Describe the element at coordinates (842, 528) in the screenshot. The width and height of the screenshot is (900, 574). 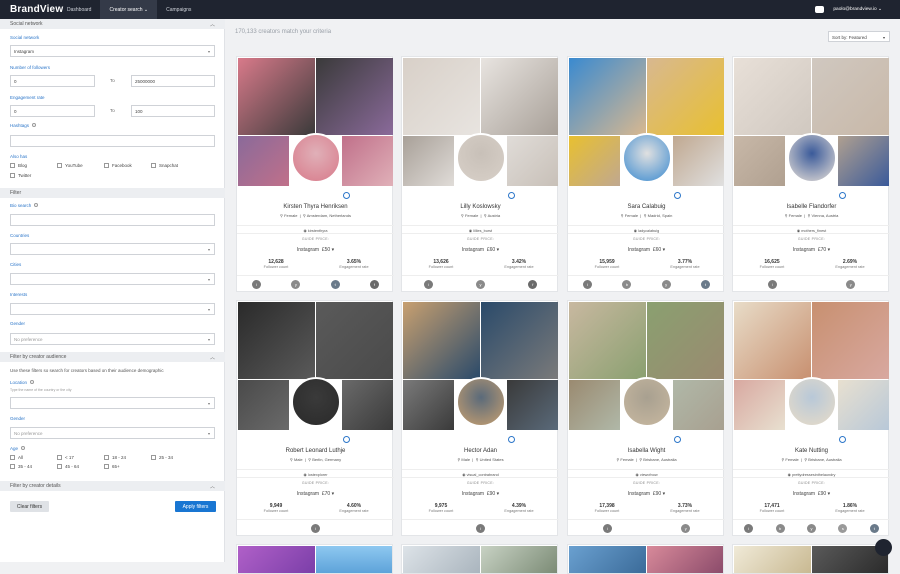
I see `sc-icon: s` at that location.